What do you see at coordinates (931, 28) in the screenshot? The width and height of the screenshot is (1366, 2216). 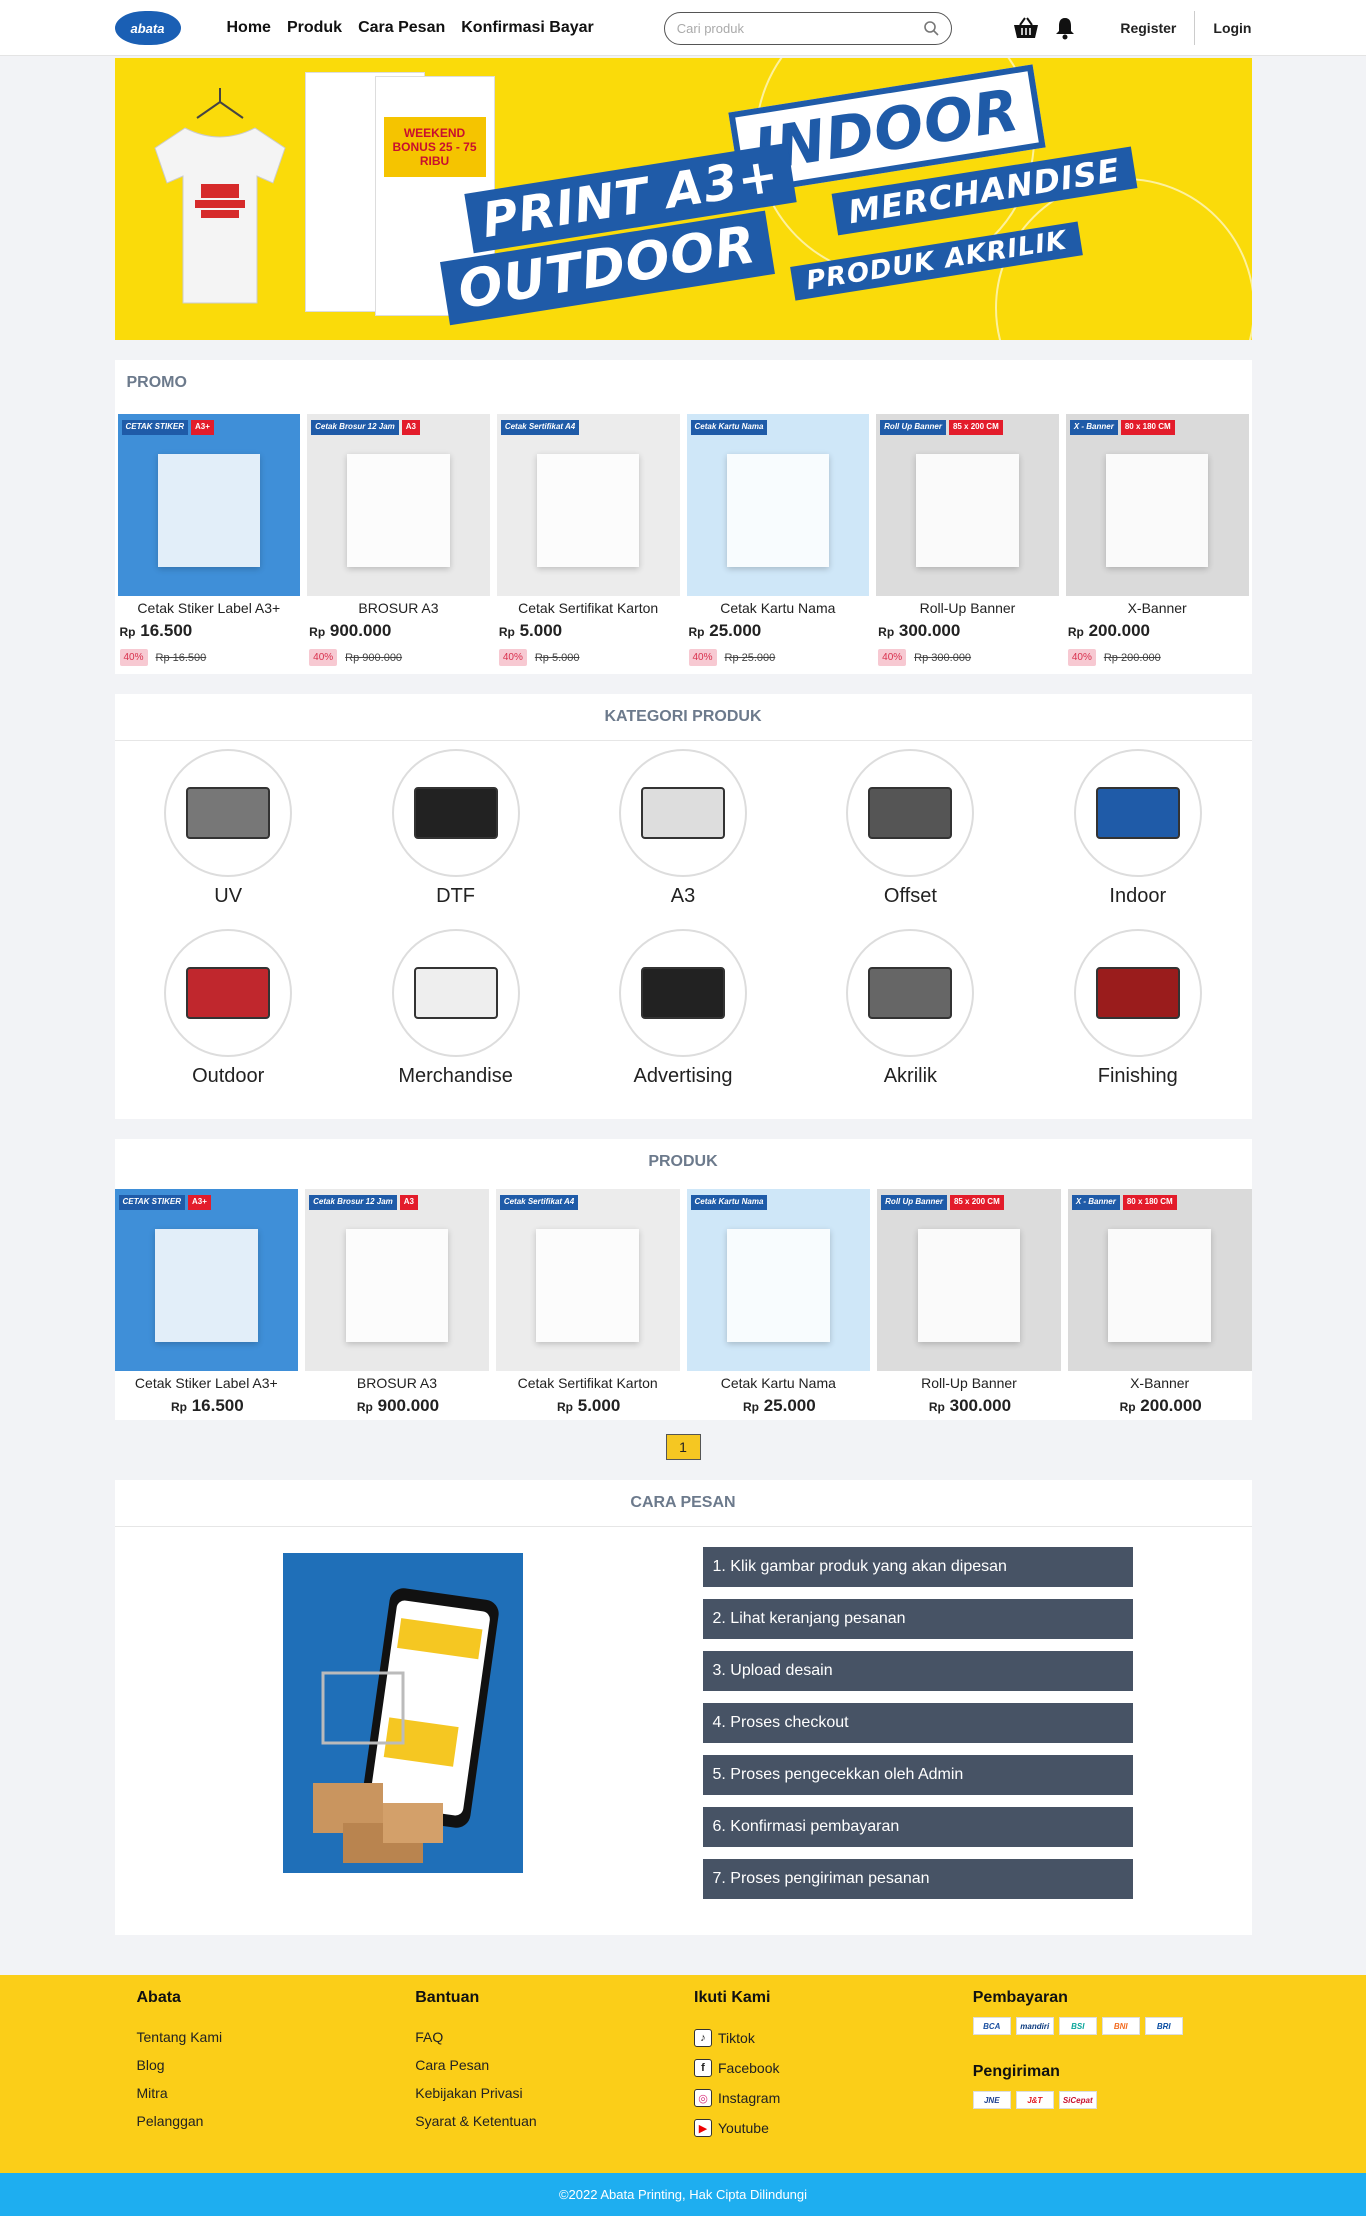 I see `search-icon` at bounding box center [931, 28].